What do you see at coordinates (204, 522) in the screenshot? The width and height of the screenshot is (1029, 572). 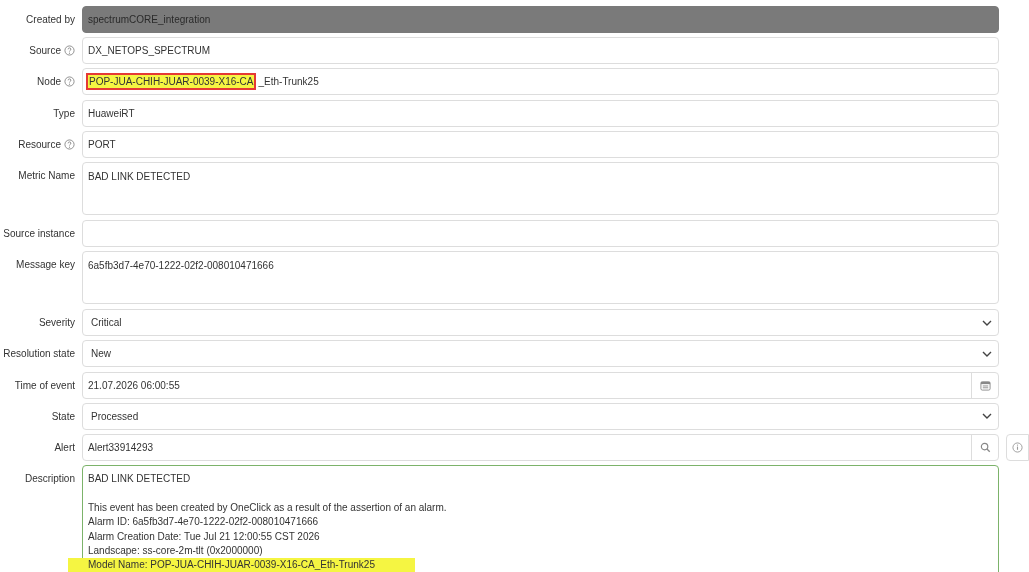 I see `description-line: Alarm ID: 6a5fb3d7-4e70-1222-02f2-008010471666` at bounding box center [204, 522].